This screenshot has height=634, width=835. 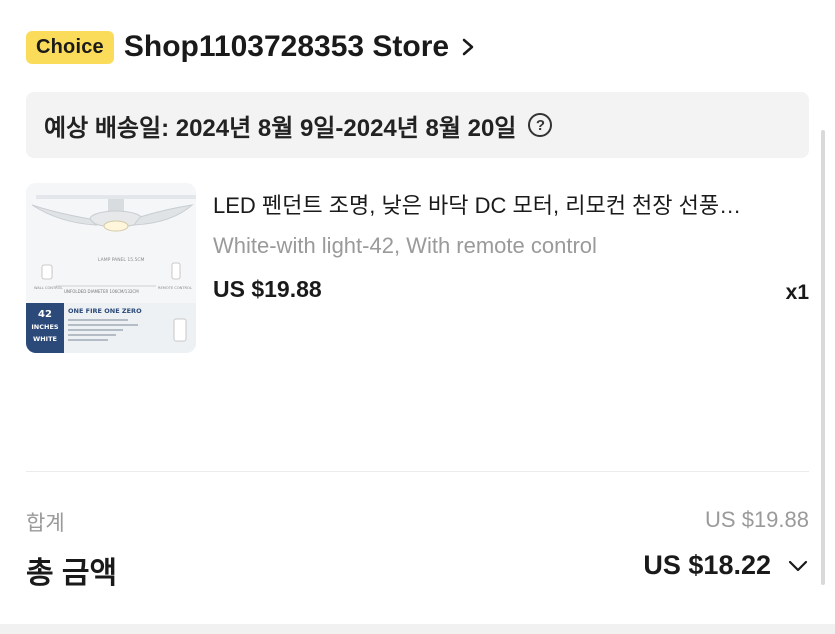 What do you see at coordinates (798, 566) in the screenshot?
I see `chevron-down-icon` at bounding box center [798, 566].